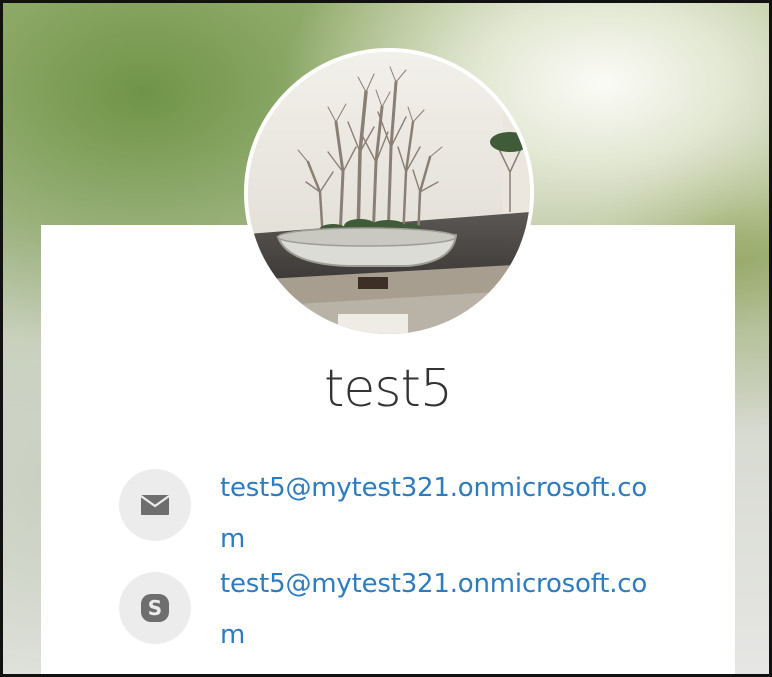 The width and height of the screenshot is (772, 677). I want to click on skype-contact-row: S test5@mytest321.onmicrosoft.com, so click(389, 615).